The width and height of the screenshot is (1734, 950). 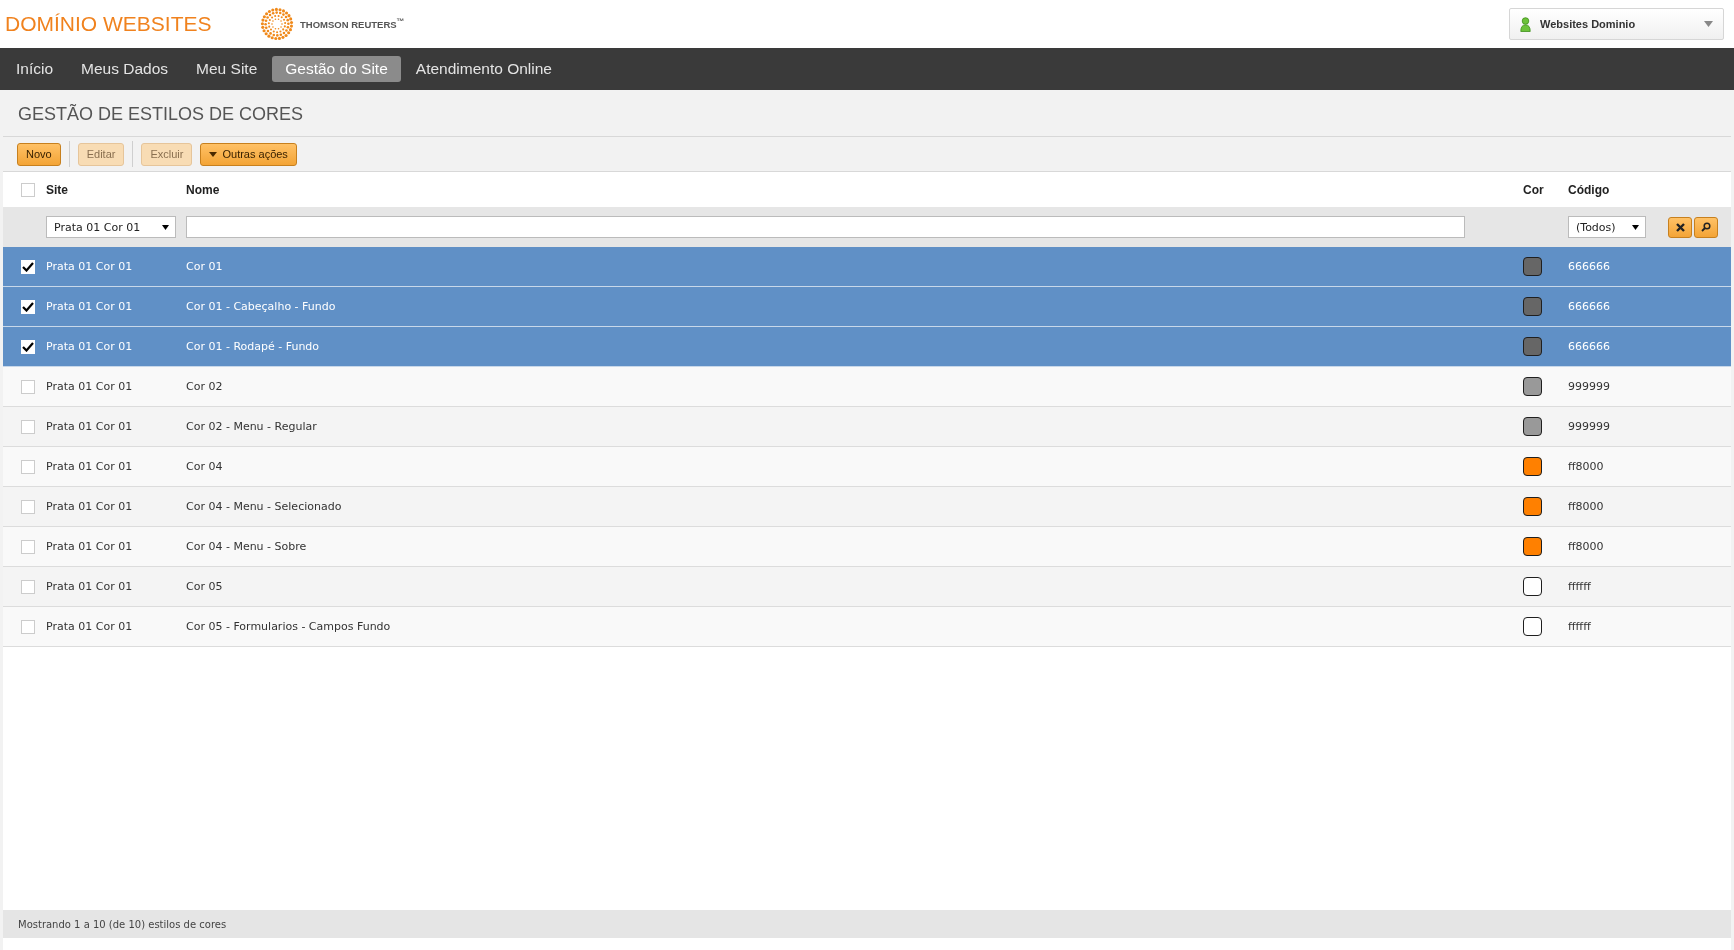 I want to click on search-icon, so click(x=1706, y=227).